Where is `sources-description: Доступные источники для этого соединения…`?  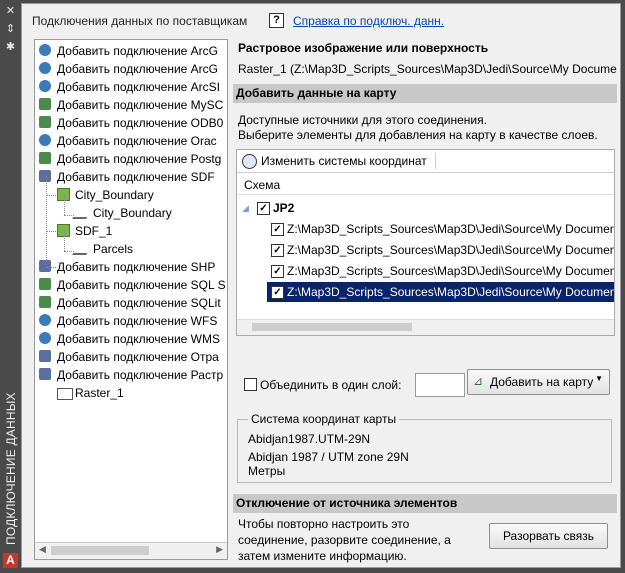
sources-description: Доступные источники для этого соединения… is located at coordinates (362, 120).